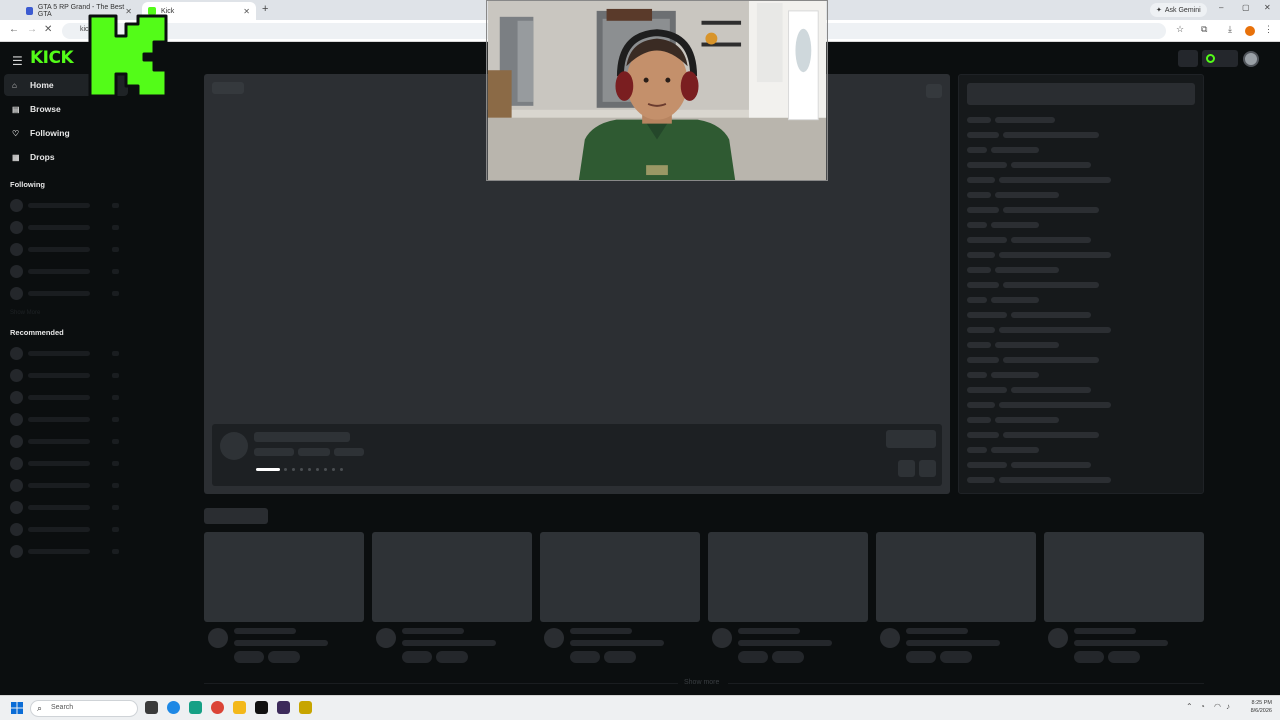 The image size is (1280, 720). Describe the element at coordinates (1180, 29) in the screenshot. I see `bookmark-star-icon: ☆` at that location.